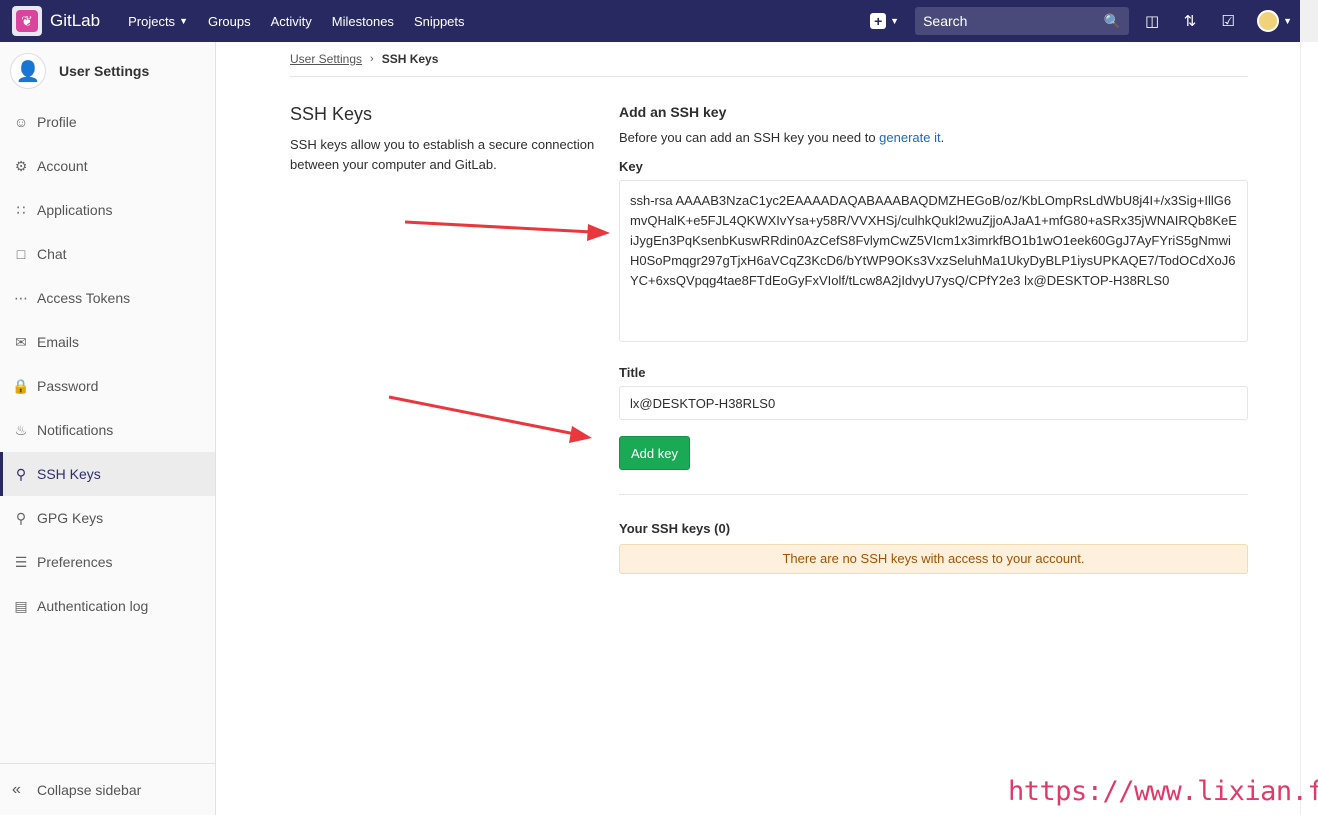  What do you see at coordinates (363, 21) in the screenshot?
I see `nav-milestones: Milestones` at bounding box center [363, 21].